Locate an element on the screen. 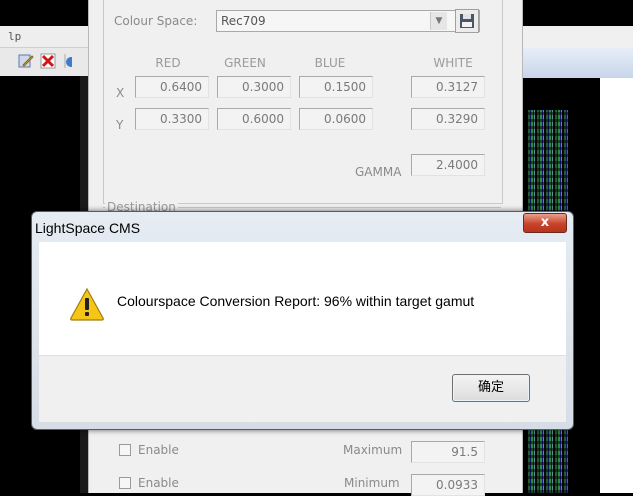 This screenshot has height=496, width=633. background-window-titlebar is located at coordinates (44, 13).